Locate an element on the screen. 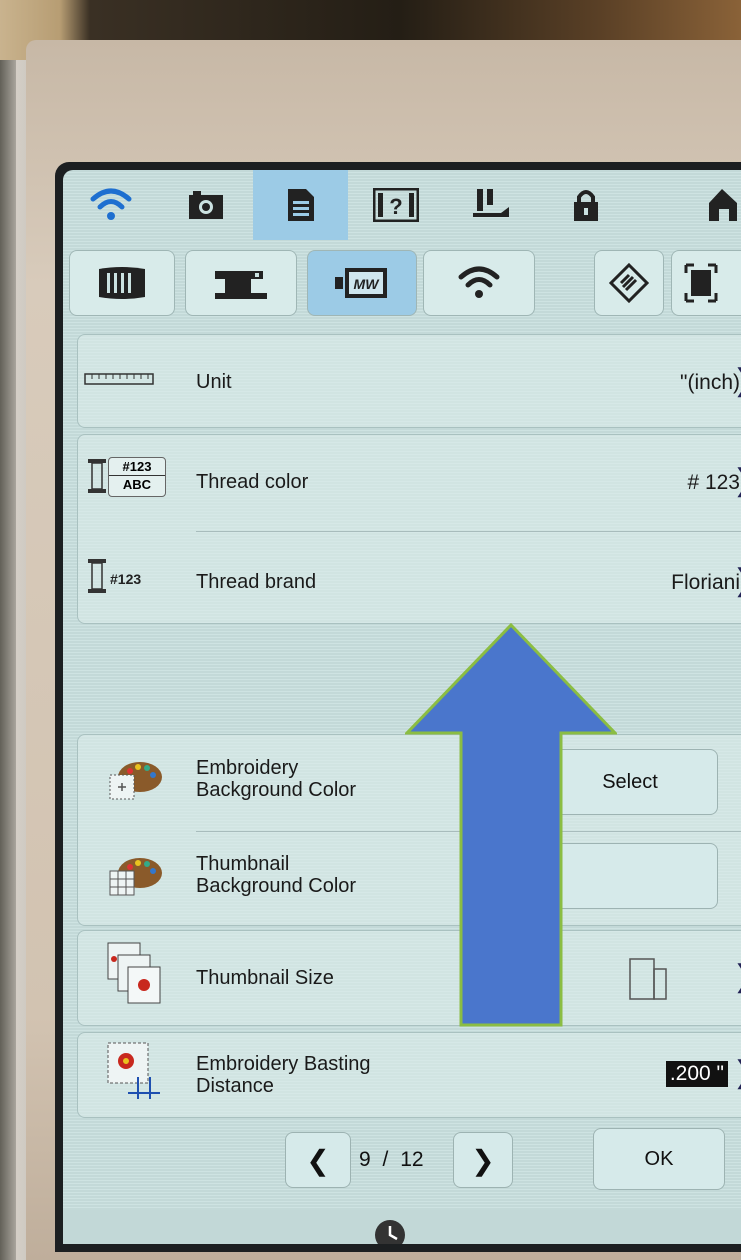 This screenshot has width=741, height=1260. home-icon is located at coordinates (723, 205).